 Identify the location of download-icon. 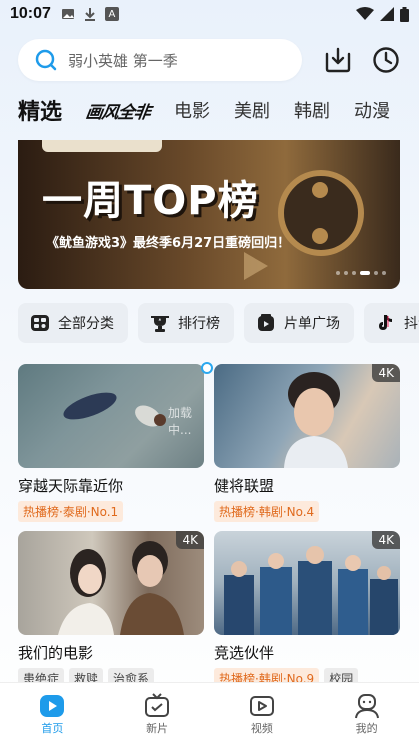
(338, 60).